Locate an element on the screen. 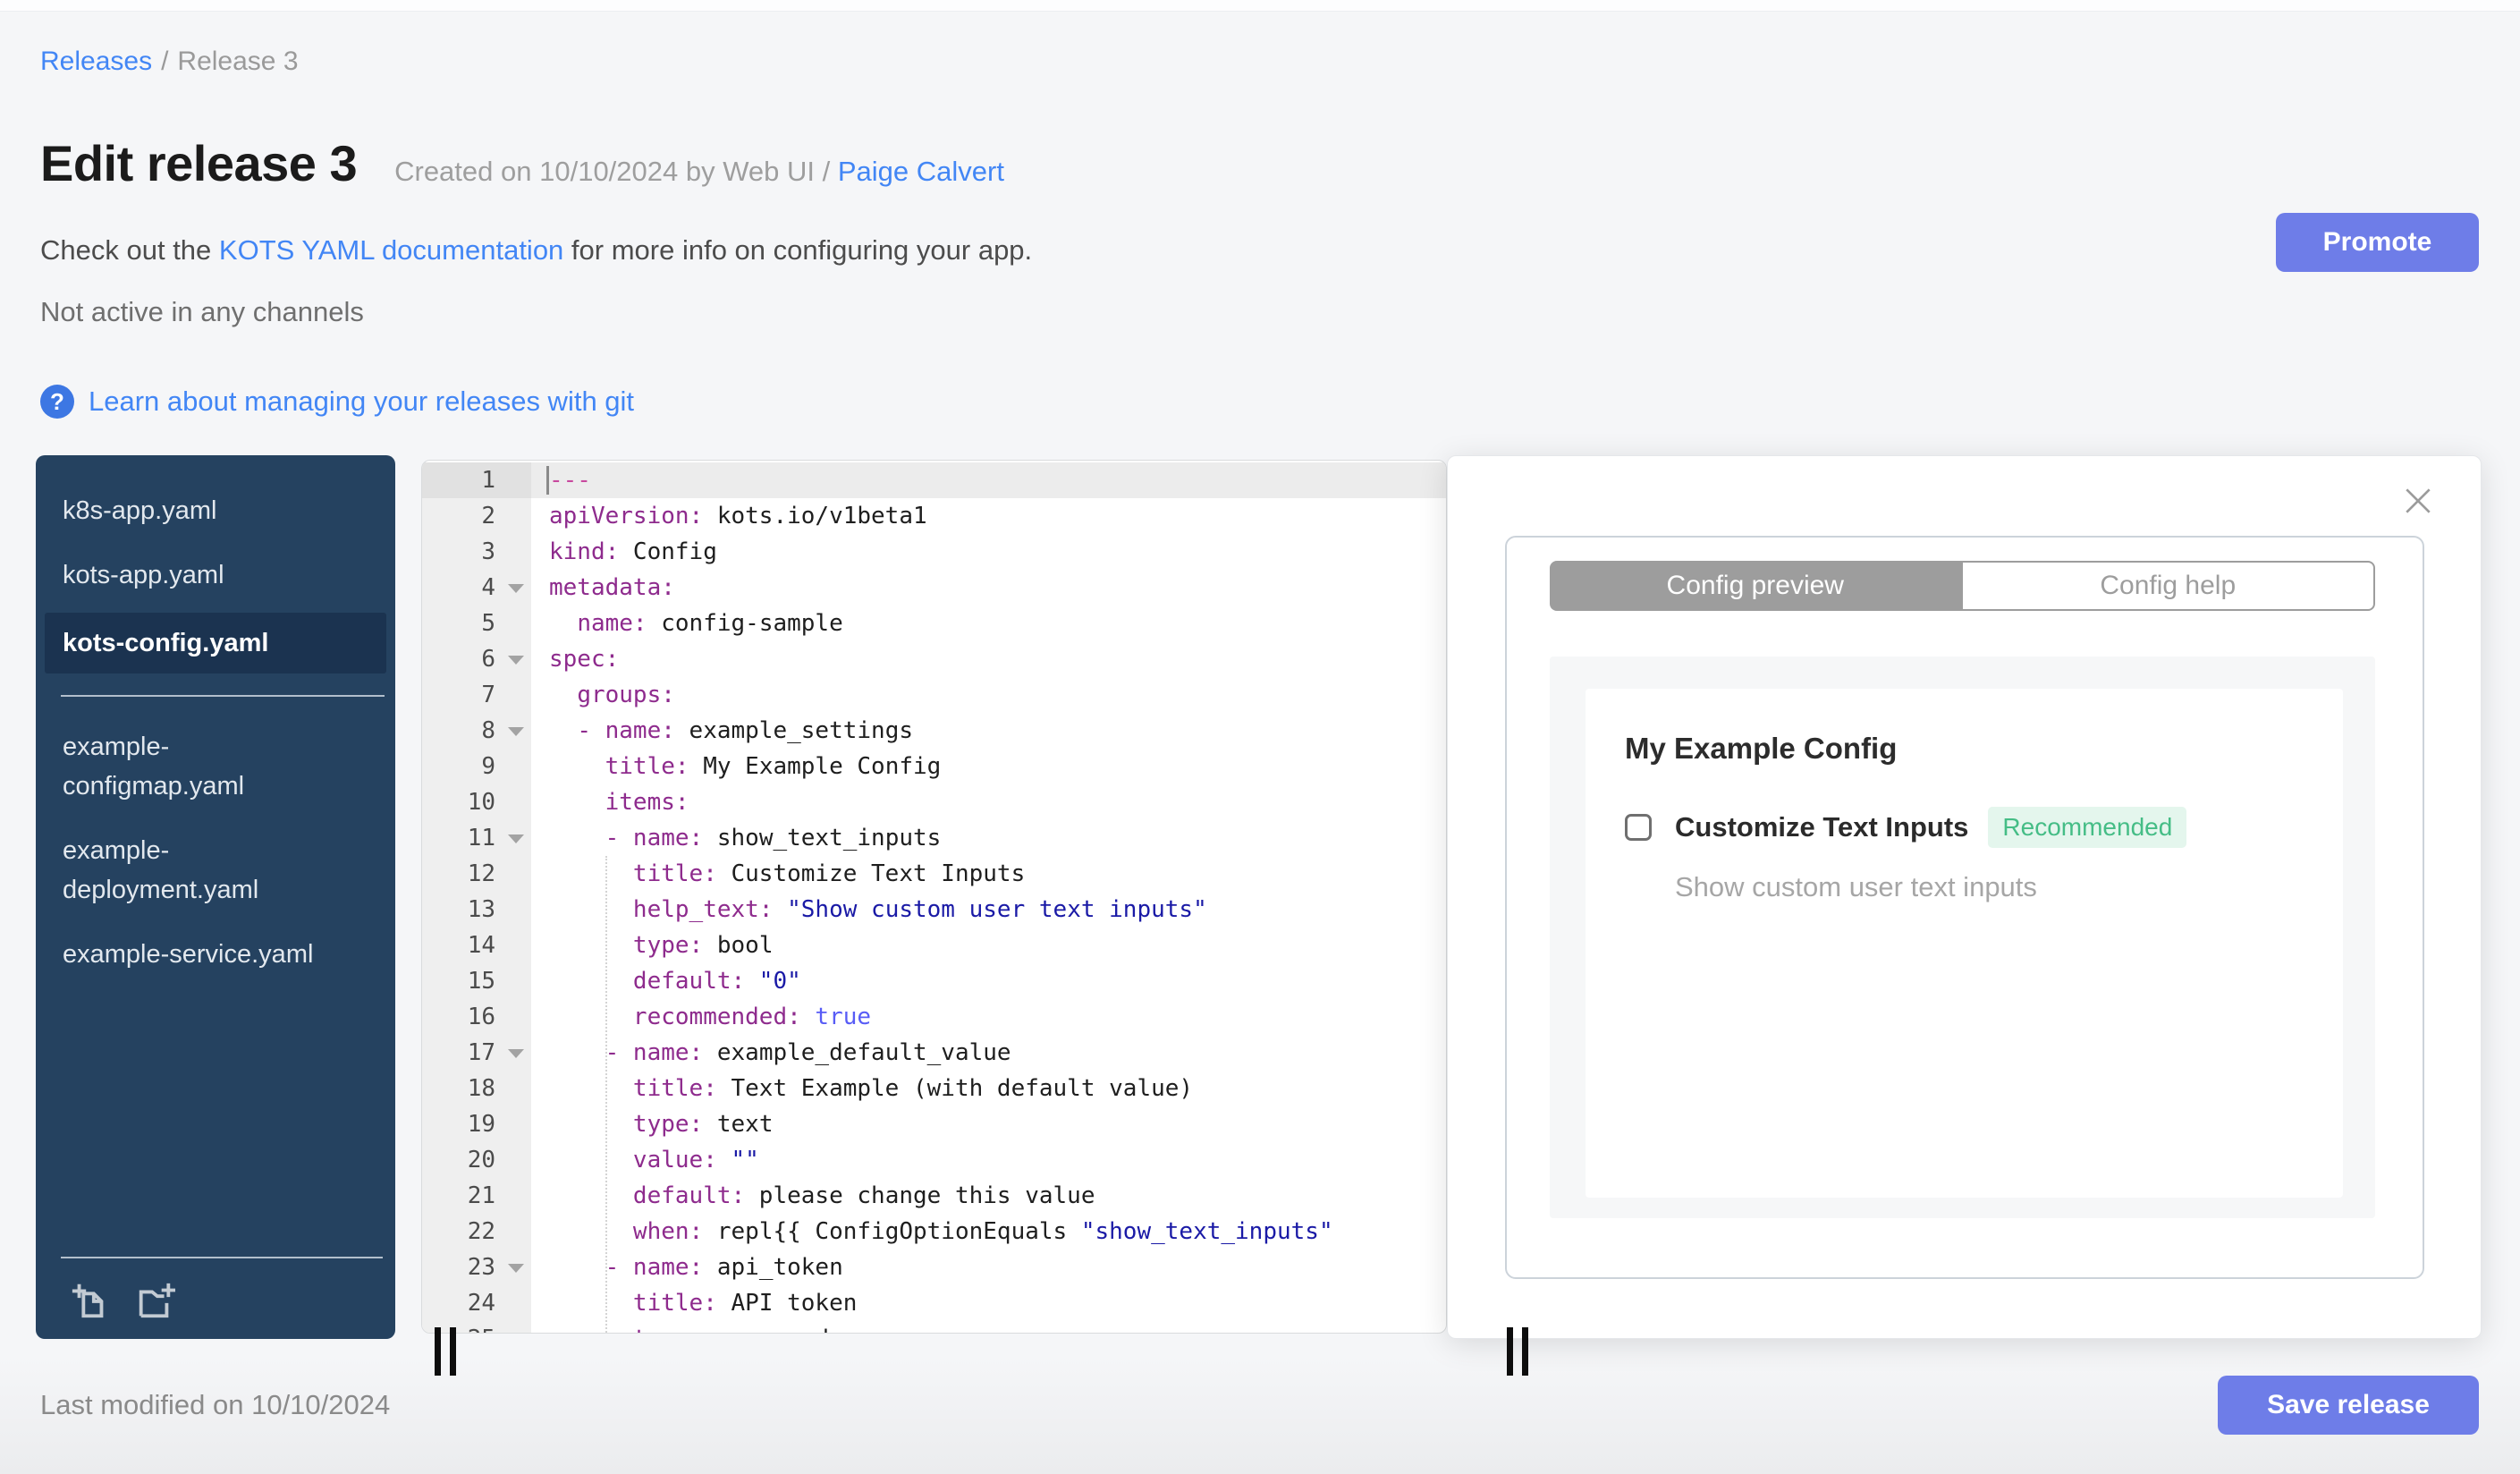 The width and height of the screenshot is (2520, 1474). line-number: 21 is located at coordinates (481, 1195).